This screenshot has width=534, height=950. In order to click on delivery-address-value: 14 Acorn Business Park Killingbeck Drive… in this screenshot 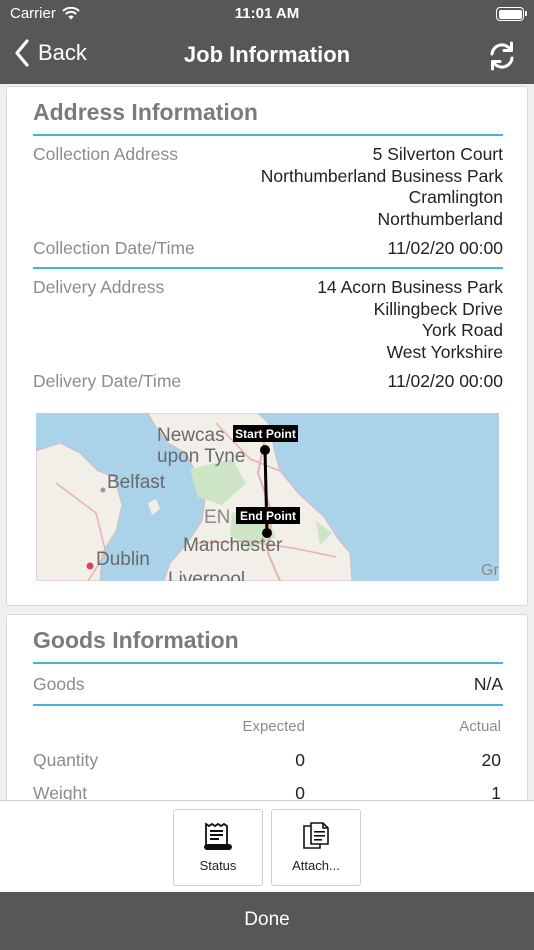, I will do `click(410, 320)`.